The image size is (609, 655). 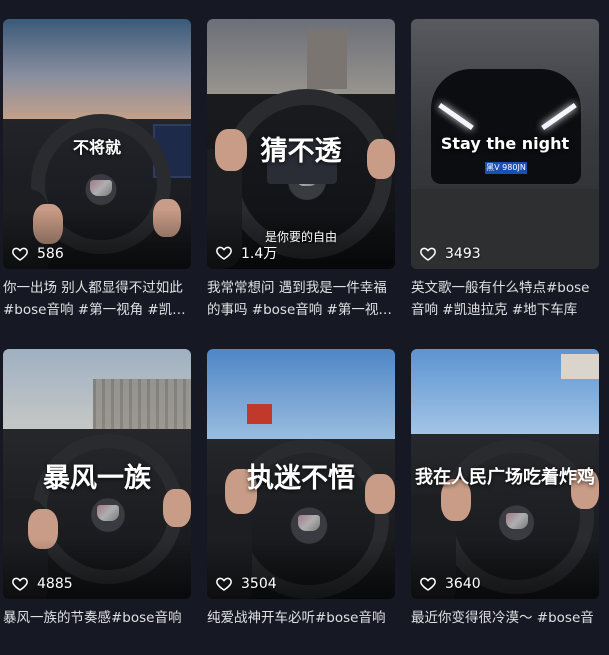 I want to click on license-plate: 黑V 980JN, so click(x=506, y=168).